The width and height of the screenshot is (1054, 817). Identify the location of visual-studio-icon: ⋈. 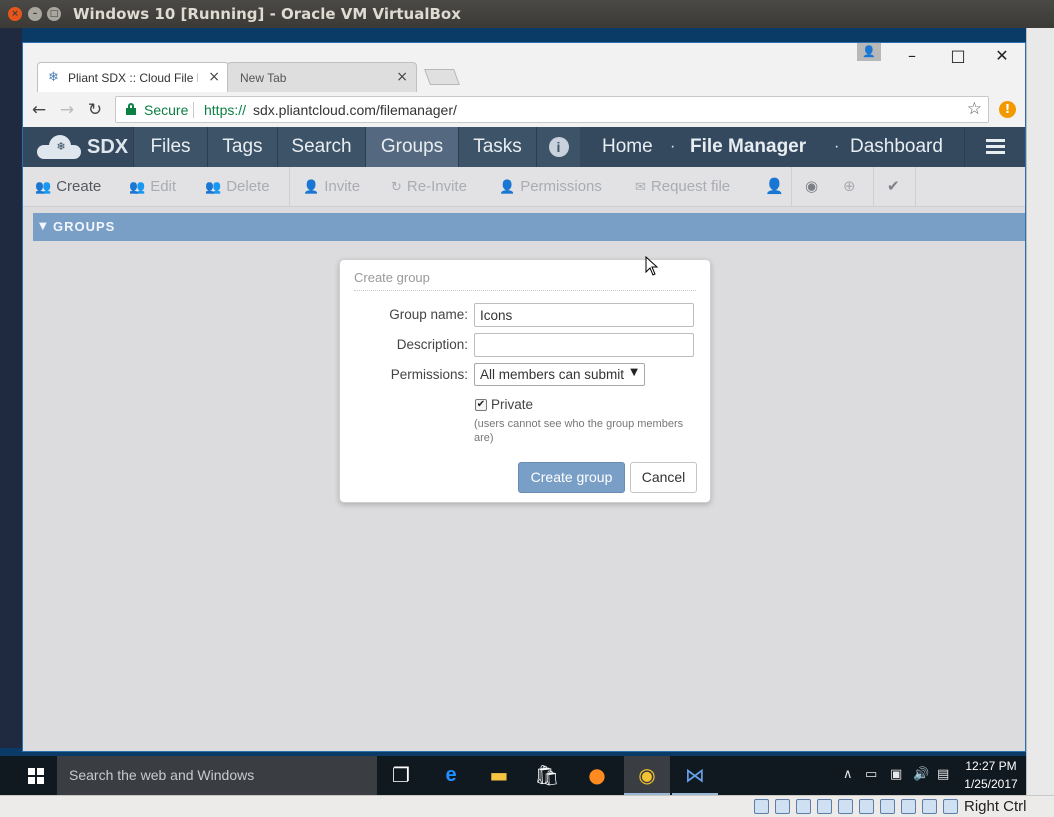
(695, 775).